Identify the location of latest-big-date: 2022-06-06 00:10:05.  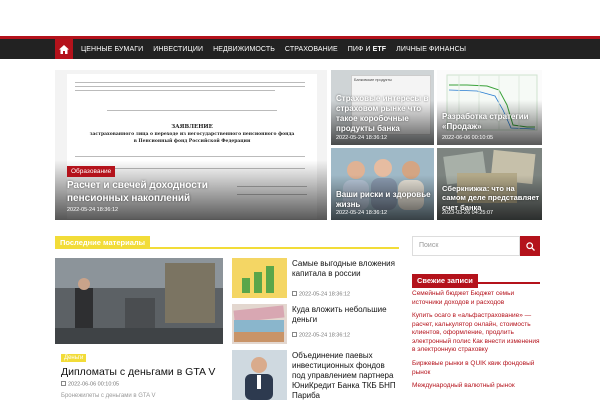
(90, 384).